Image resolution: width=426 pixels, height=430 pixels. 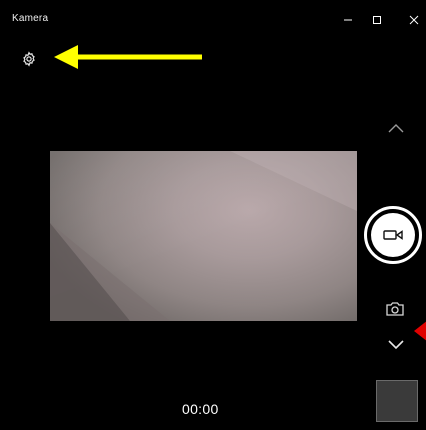 What do you see at coordinates (30, 18) in the screenshot?
I see `window-title: Kamera` at bounding box center [30, 18].